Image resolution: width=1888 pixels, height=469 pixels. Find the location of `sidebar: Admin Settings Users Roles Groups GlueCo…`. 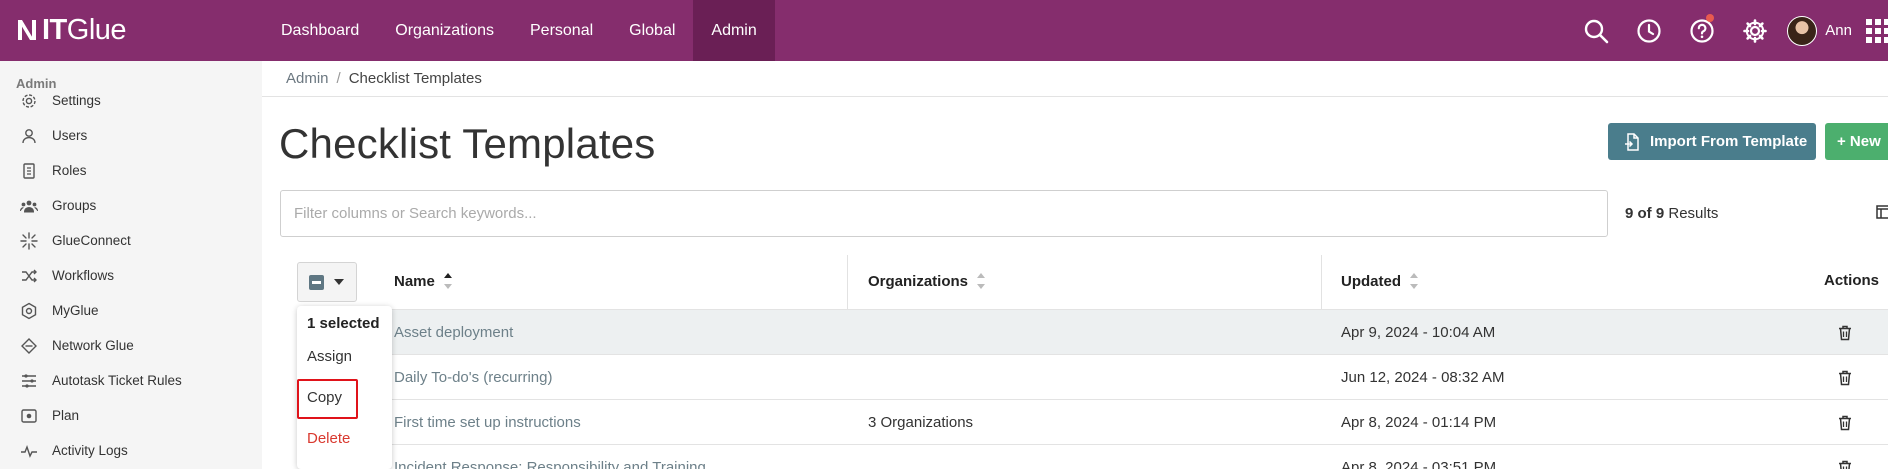

sidebar: Admin Settings Users Roles Groups GlueCo… is located at coordinates (131, 265).